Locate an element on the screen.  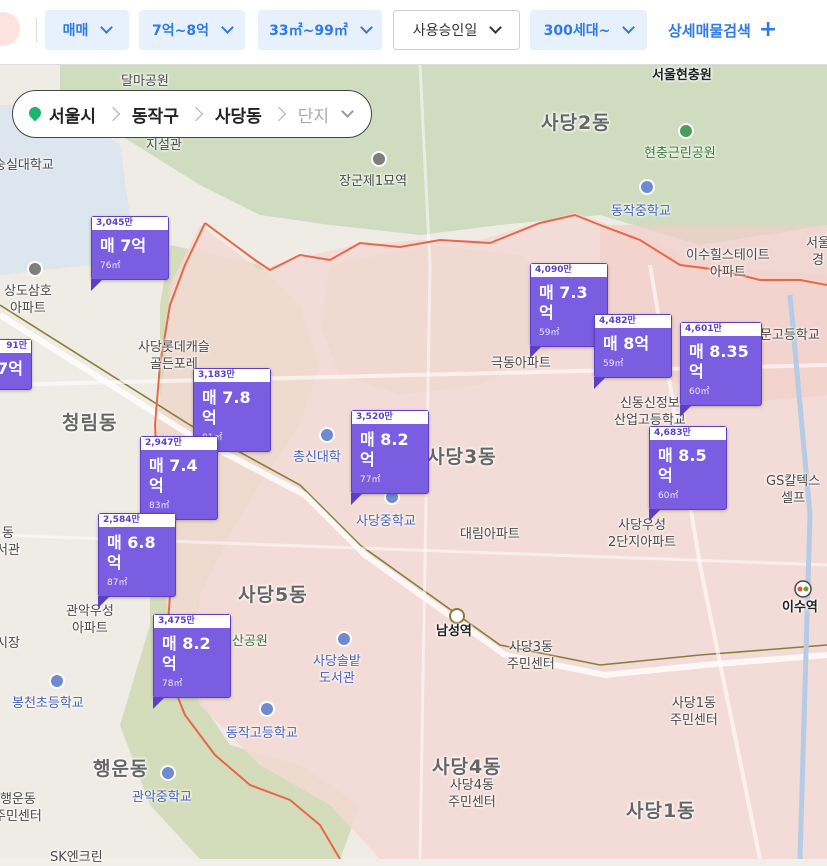
map-label-seoul-hyunchung: 서울현충원 is located at coordinates (682, 75).